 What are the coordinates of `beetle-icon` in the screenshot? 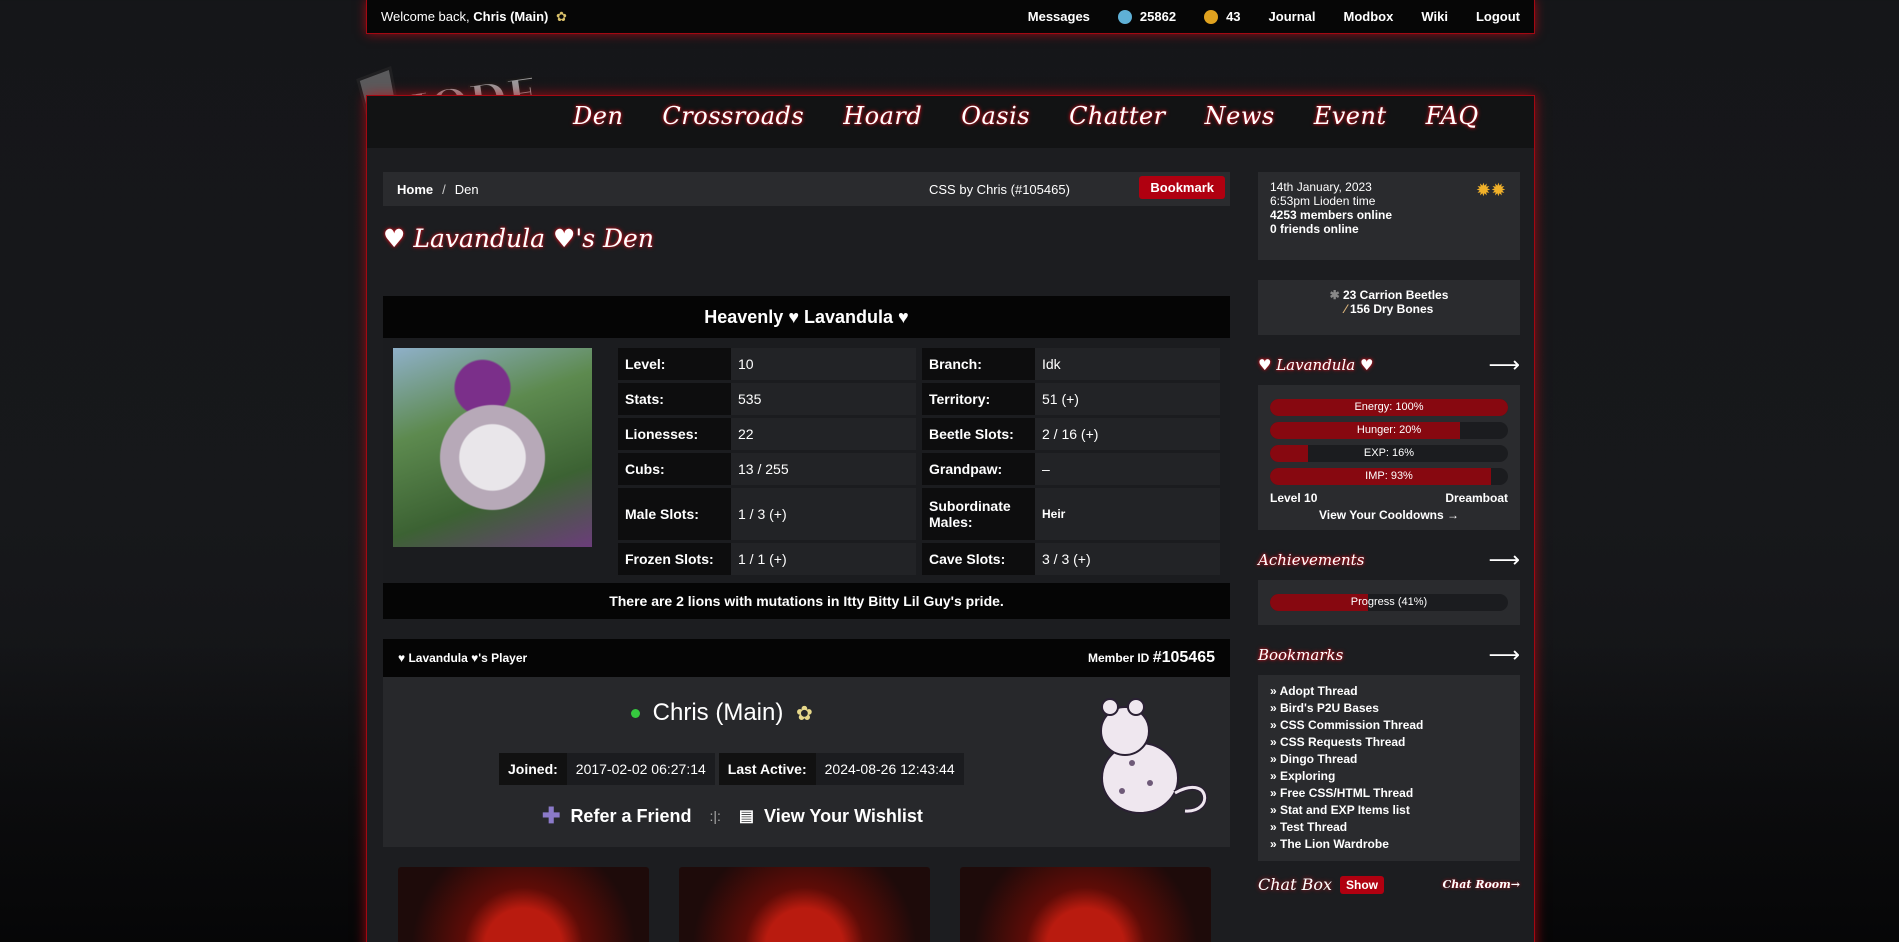 It's located at (1124, 16).